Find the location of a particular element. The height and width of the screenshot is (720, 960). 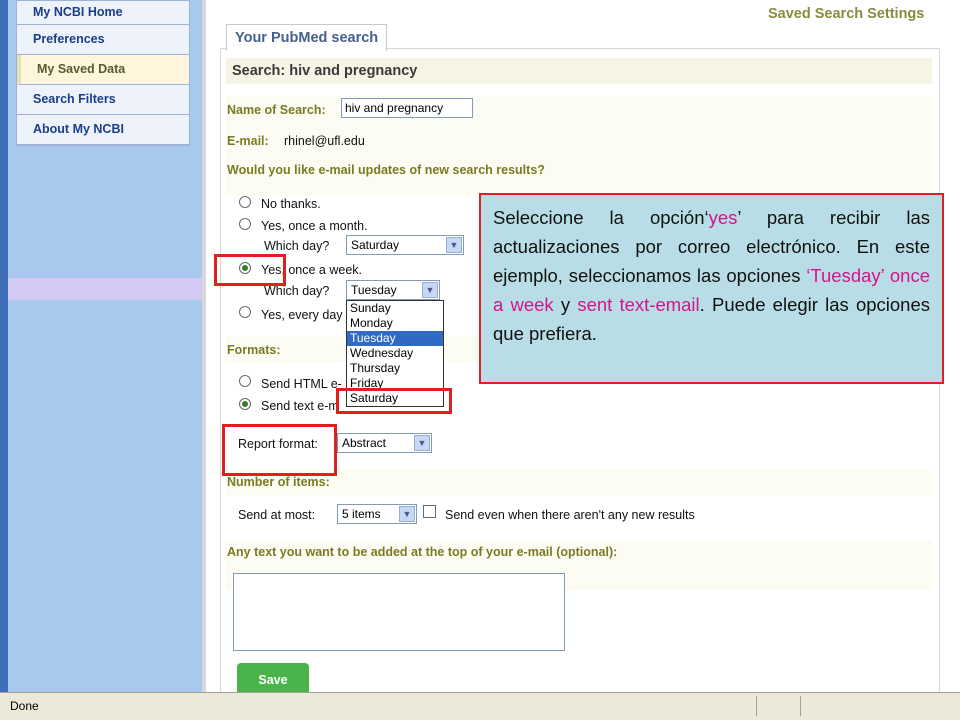

name-of-search-input: hiv and pregnancy is located at coordinates (407, 108).